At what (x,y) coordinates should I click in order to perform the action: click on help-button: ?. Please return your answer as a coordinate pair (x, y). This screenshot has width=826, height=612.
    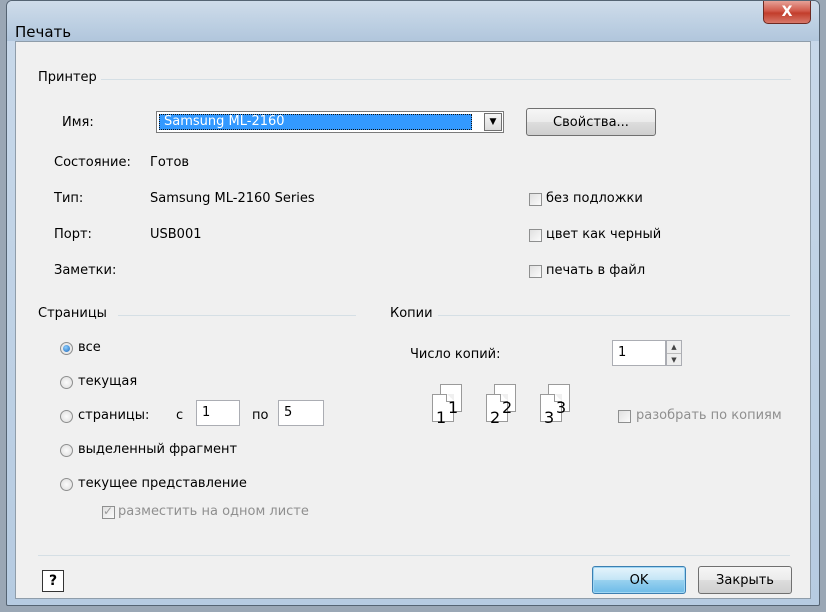
    Looking at the image, I should click on (53, 581).